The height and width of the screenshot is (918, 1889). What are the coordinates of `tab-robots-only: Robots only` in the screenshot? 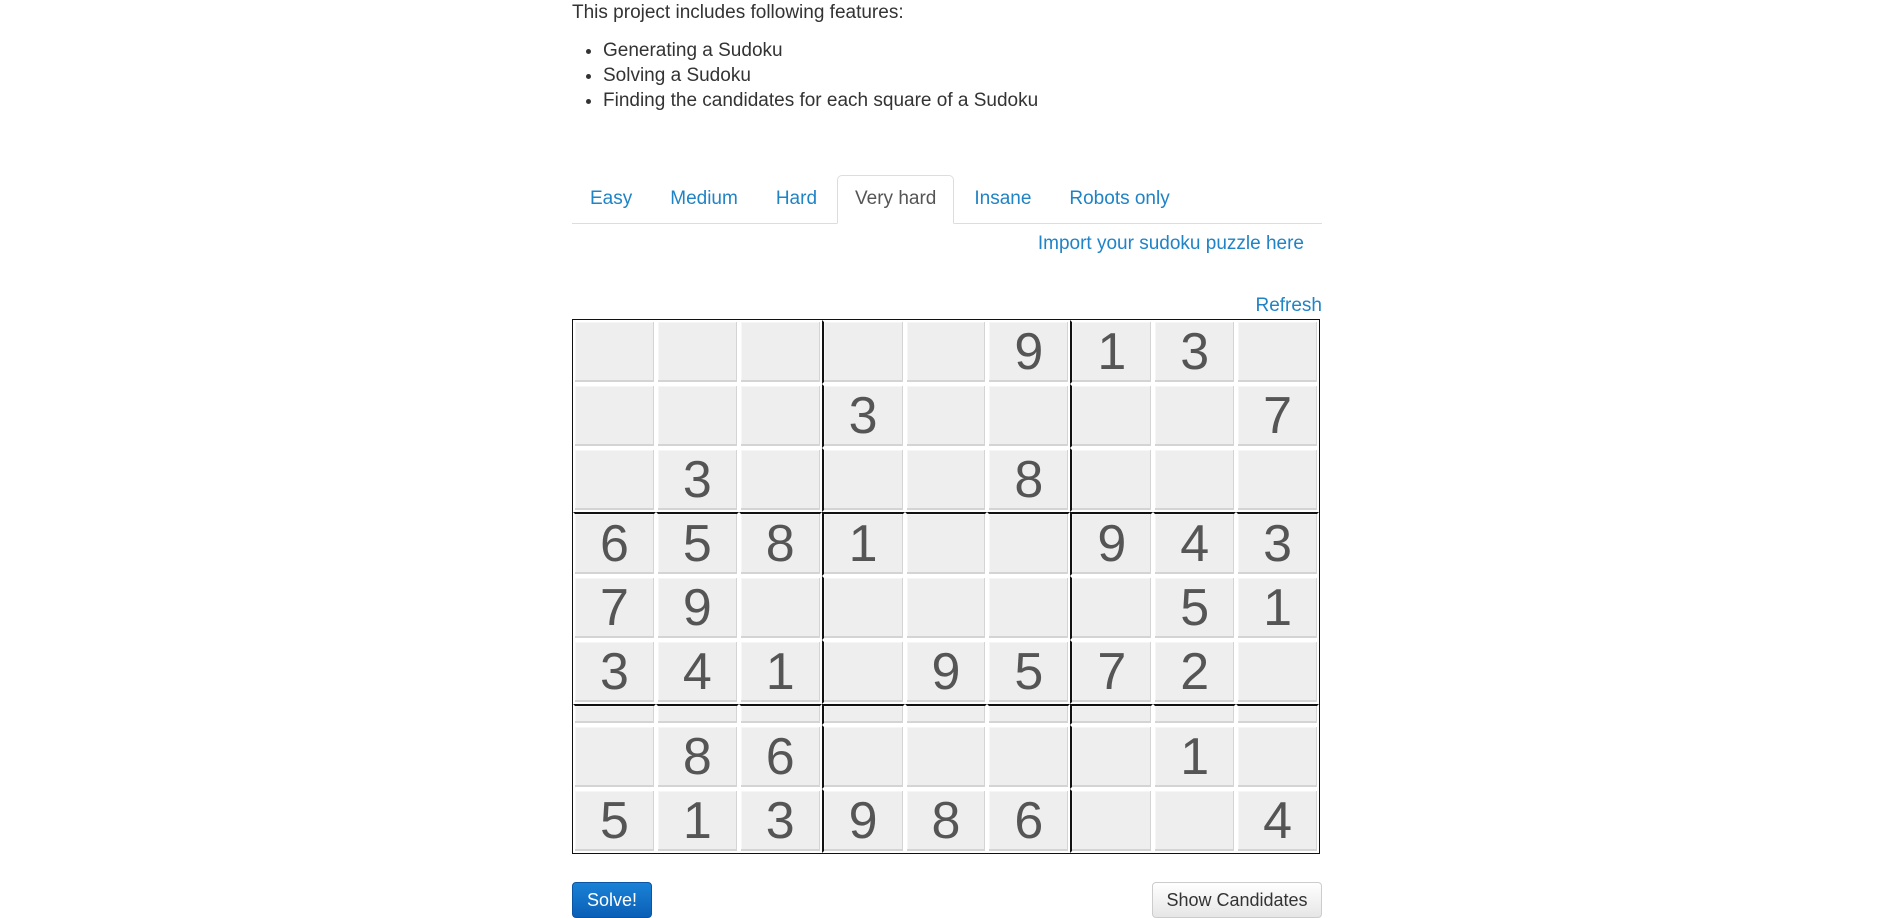 It's located at (1119, 199).